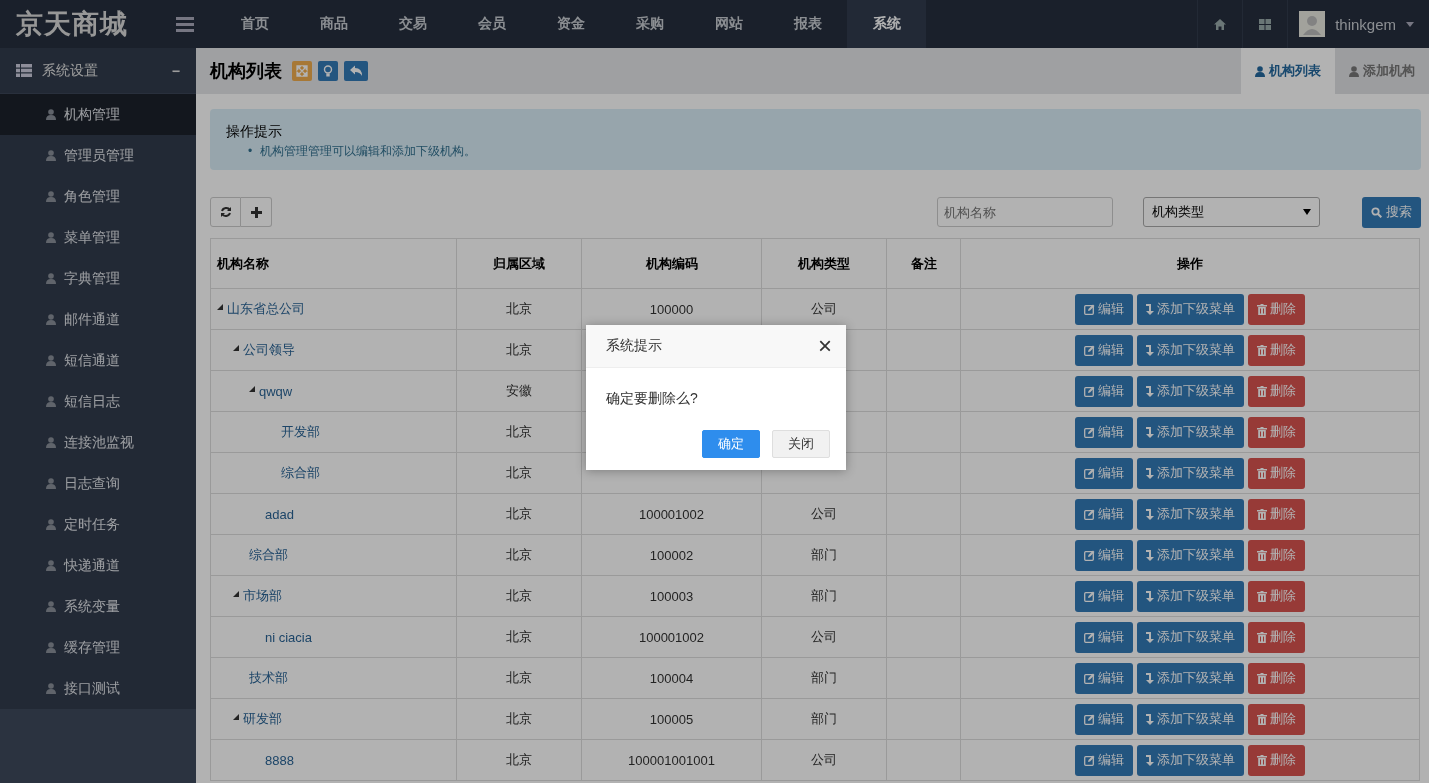 The width and height of the screenshot is (1429, 783). What do you see at coordinates (1262, 473) in the screenshot?
I see `trash-icon` at bounding box center [1262, 473].